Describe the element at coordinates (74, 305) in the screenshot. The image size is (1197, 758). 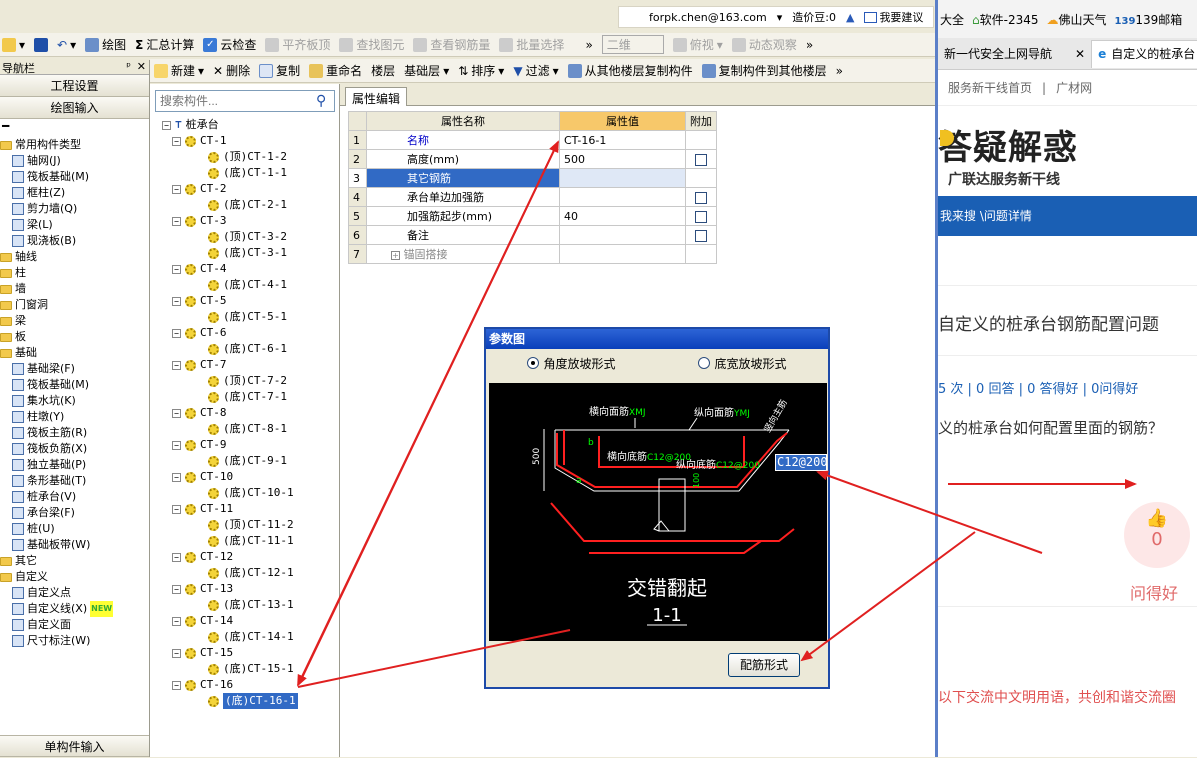
I see `nav-folder: 门窗洞` at that location.